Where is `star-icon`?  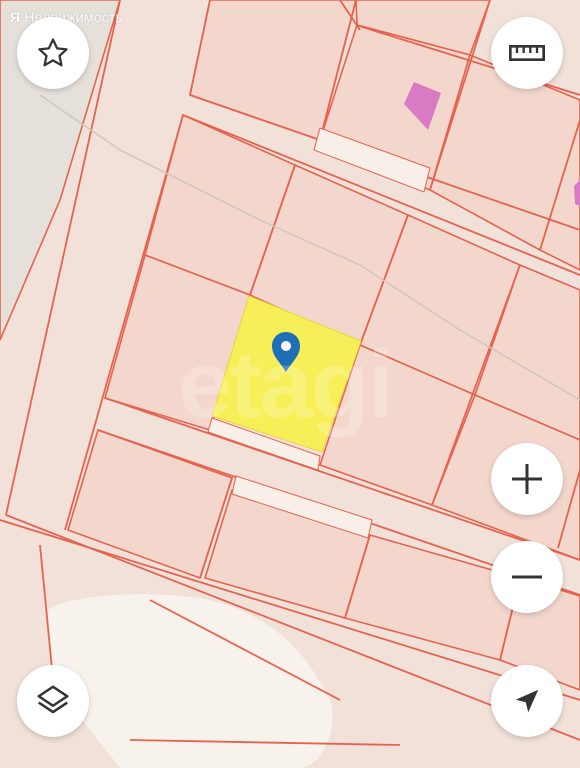
star-icon is located at coordinates (53, 52).